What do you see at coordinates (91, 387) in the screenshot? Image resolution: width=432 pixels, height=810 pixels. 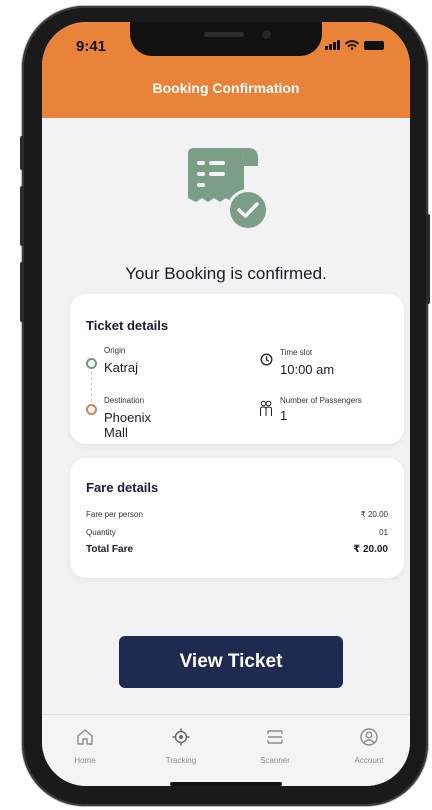 I see `route-line` at bounding box center [91, 387].